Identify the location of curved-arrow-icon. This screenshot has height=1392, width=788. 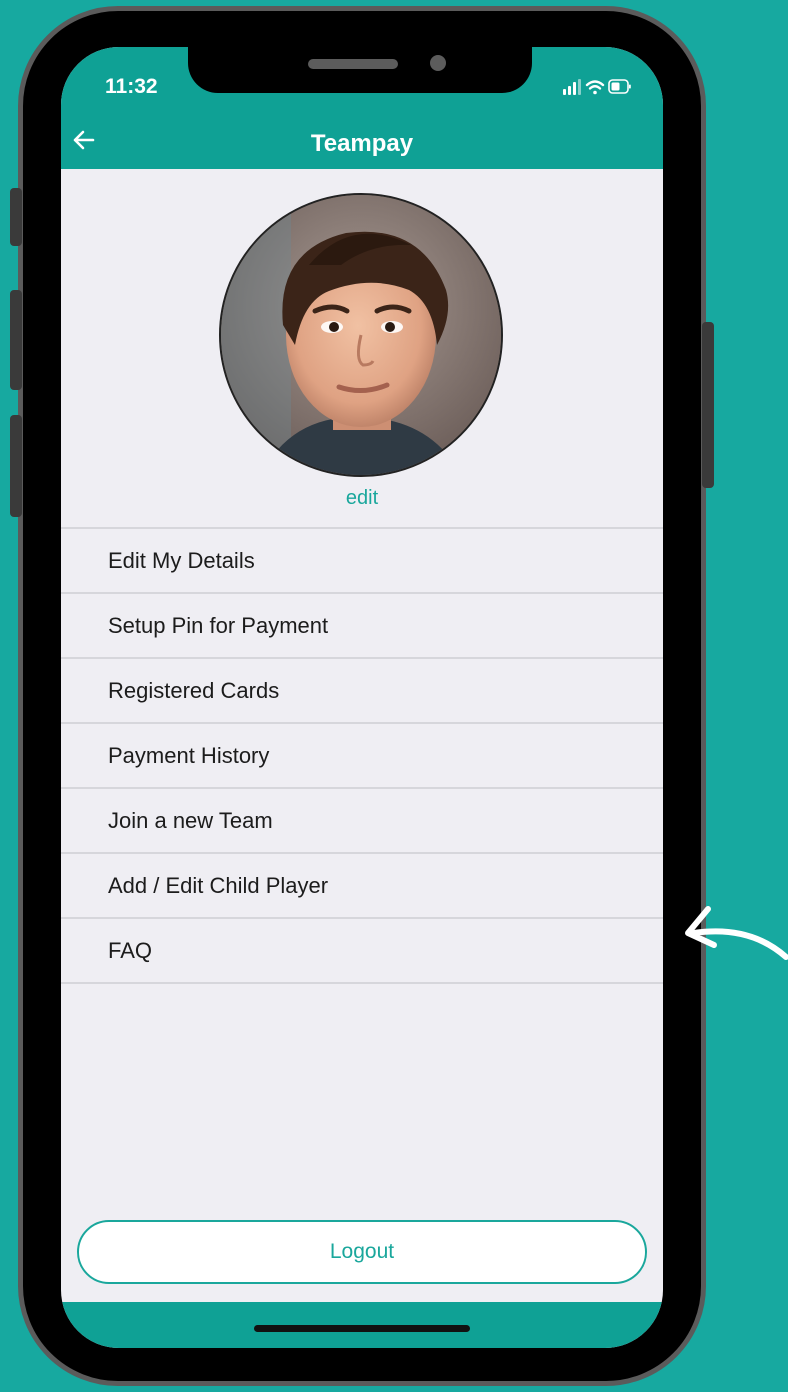
(736, 933).